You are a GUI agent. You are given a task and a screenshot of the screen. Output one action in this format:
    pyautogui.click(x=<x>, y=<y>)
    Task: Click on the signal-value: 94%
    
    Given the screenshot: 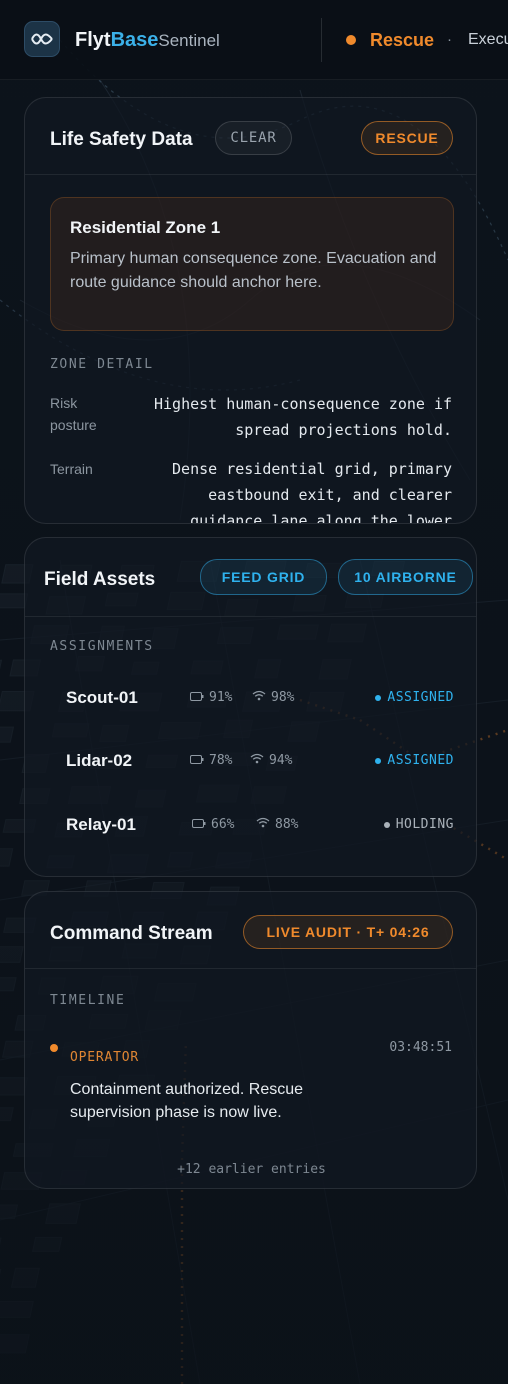 What is the action you would take?
    pyautogui.click(x=281, y=760)
    